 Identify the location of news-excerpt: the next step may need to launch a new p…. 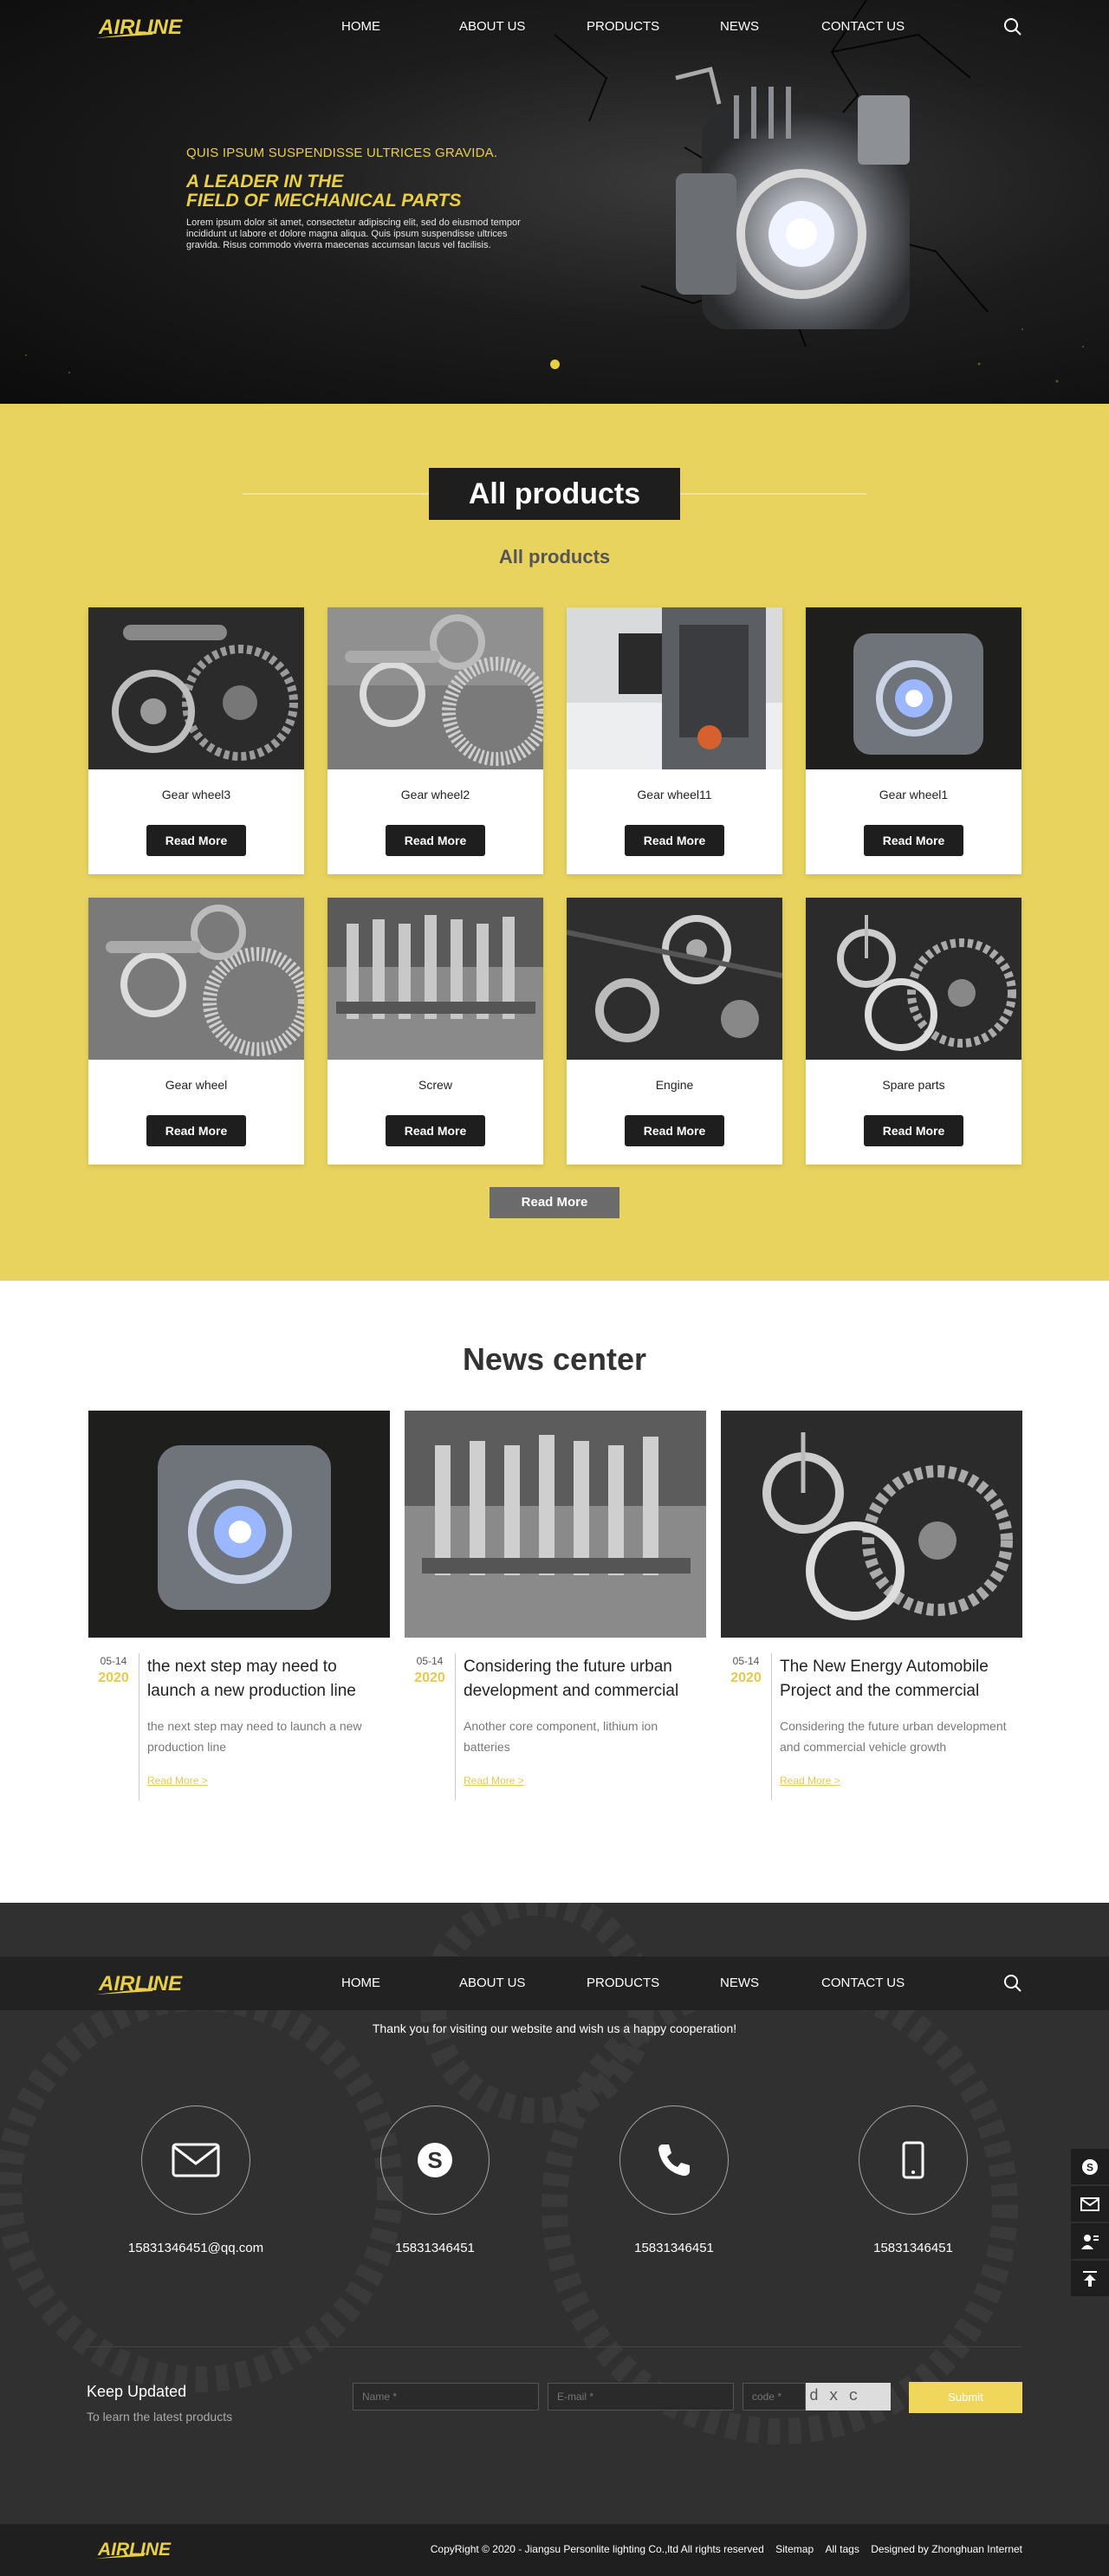
(255, 1736).